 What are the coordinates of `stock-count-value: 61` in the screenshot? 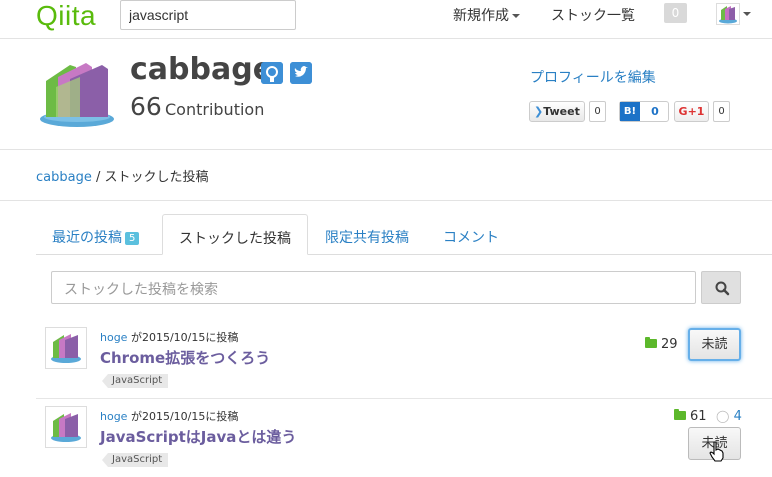 It's located at (698, 416).